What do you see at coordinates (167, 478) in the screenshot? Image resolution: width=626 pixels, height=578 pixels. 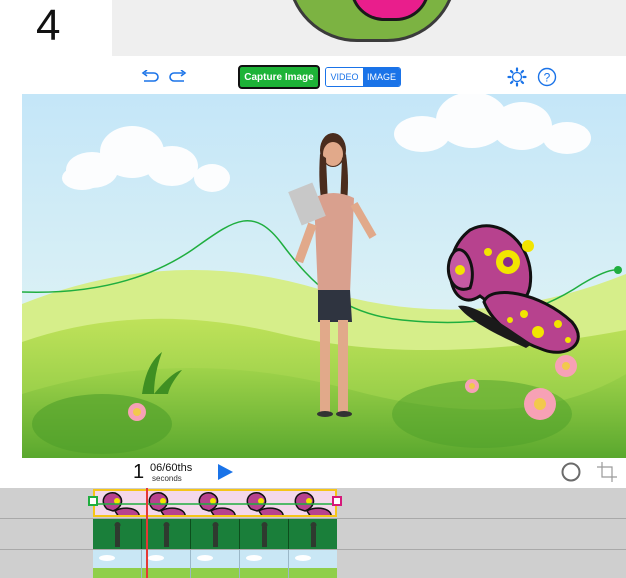 I see `time-unit: seconds` at bounding box center [167, 478].